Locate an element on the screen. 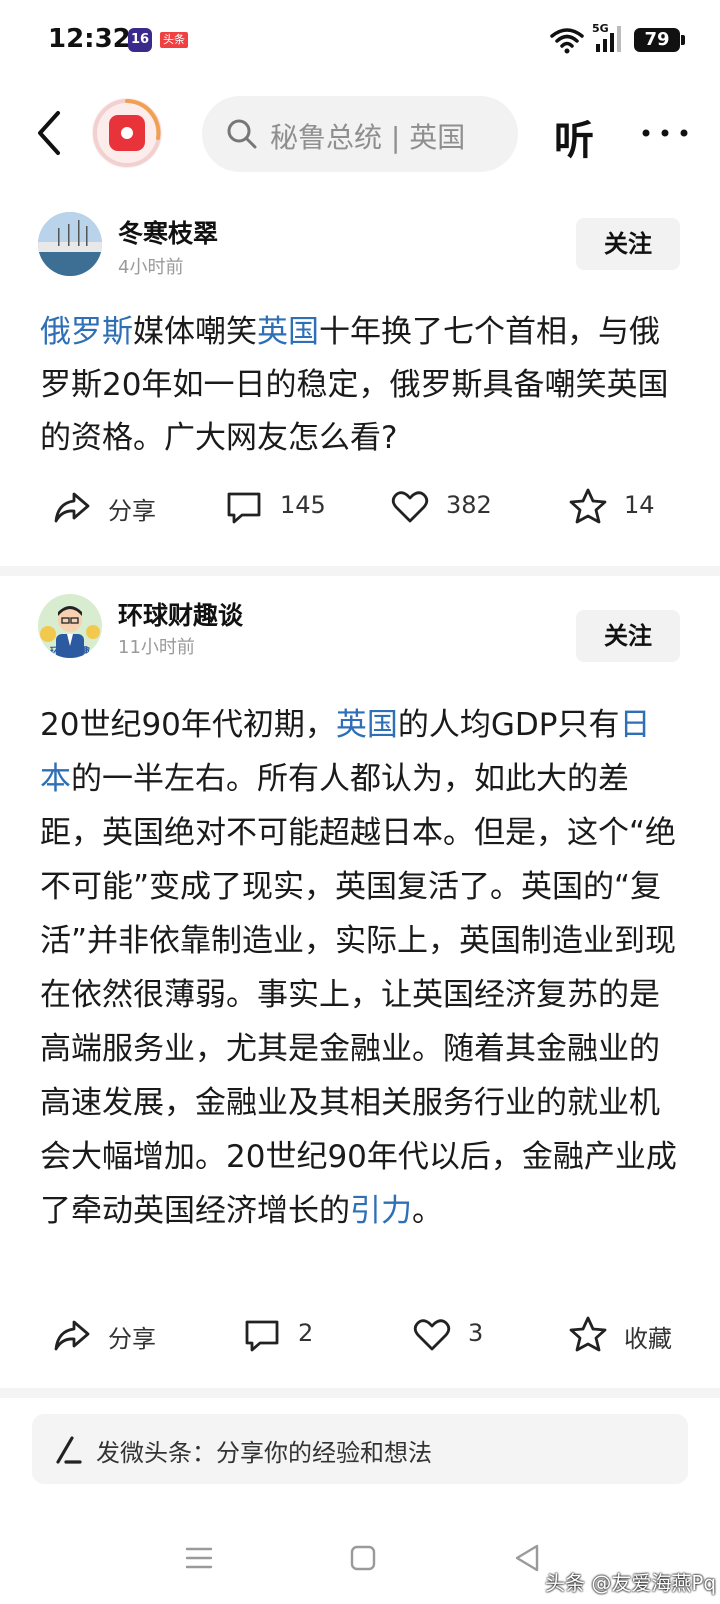 The width and height of the screenshot is (720, 1604). comment-button: 2 is located at coordinates (287, 1335).